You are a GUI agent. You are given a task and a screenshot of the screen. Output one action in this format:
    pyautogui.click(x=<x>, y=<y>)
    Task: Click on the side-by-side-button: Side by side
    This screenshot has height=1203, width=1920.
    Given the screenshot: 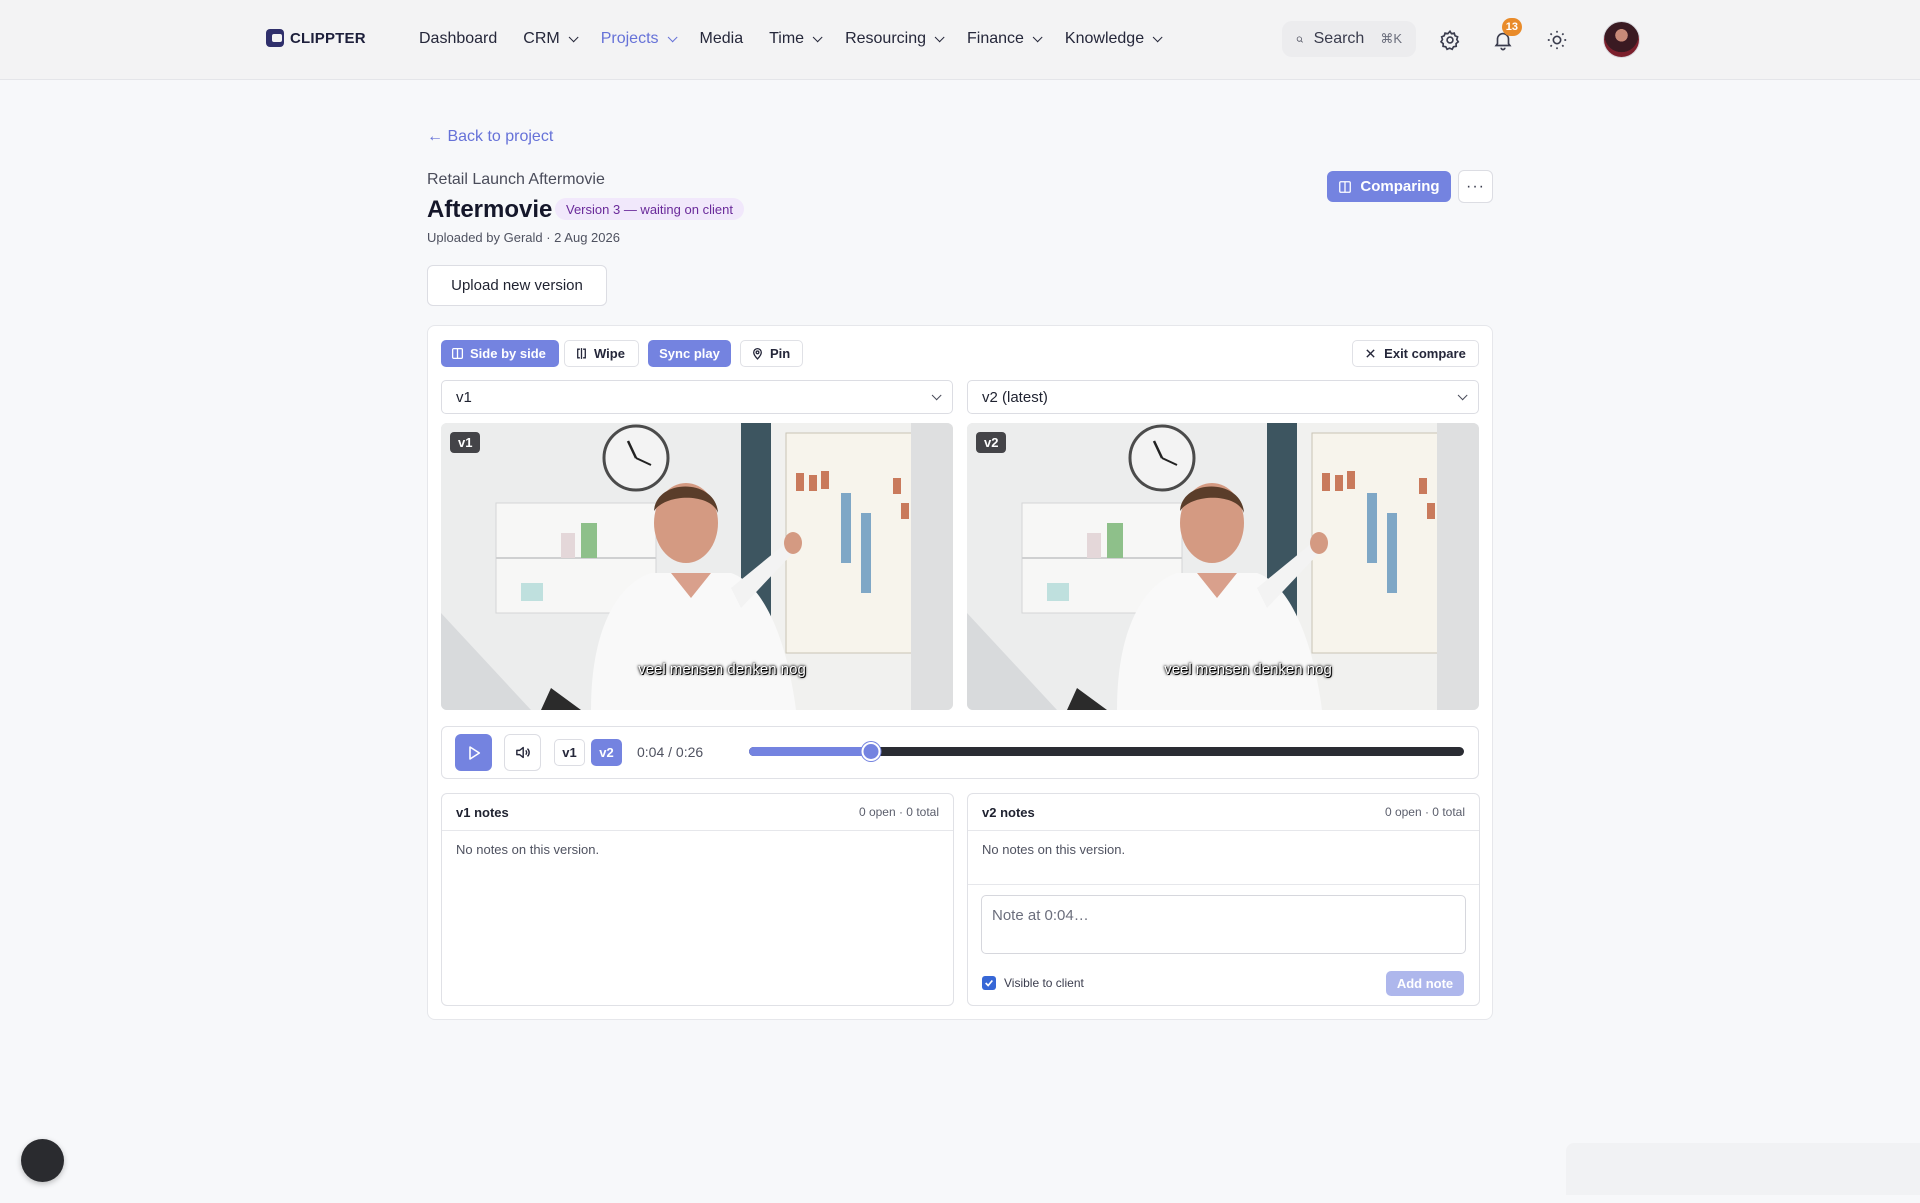 What is the action you would take?
    pyautogui.click(x=500, y=353)
    